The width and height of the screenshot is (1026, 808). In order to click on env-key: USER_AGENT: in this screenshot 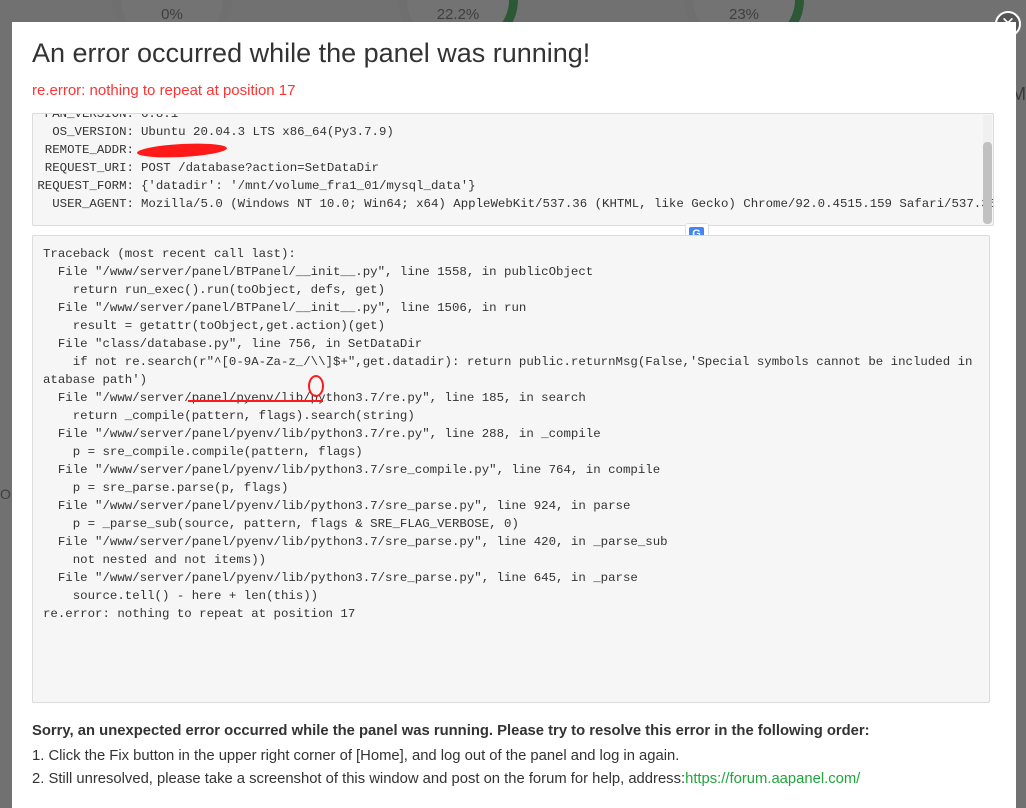, I will do `click(93, 204)`.